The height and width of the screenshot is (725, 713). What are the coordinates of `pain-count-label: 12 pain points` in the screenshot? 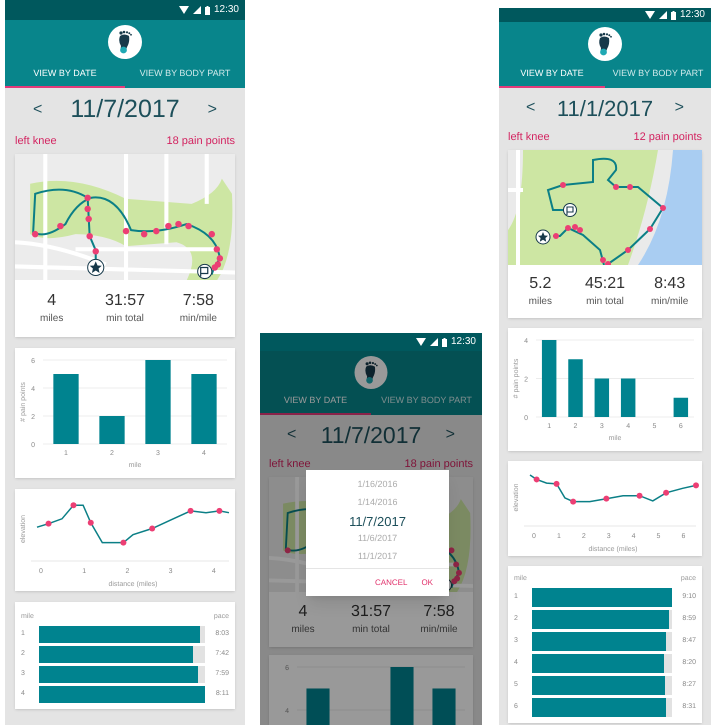 It's located at (668, 137).